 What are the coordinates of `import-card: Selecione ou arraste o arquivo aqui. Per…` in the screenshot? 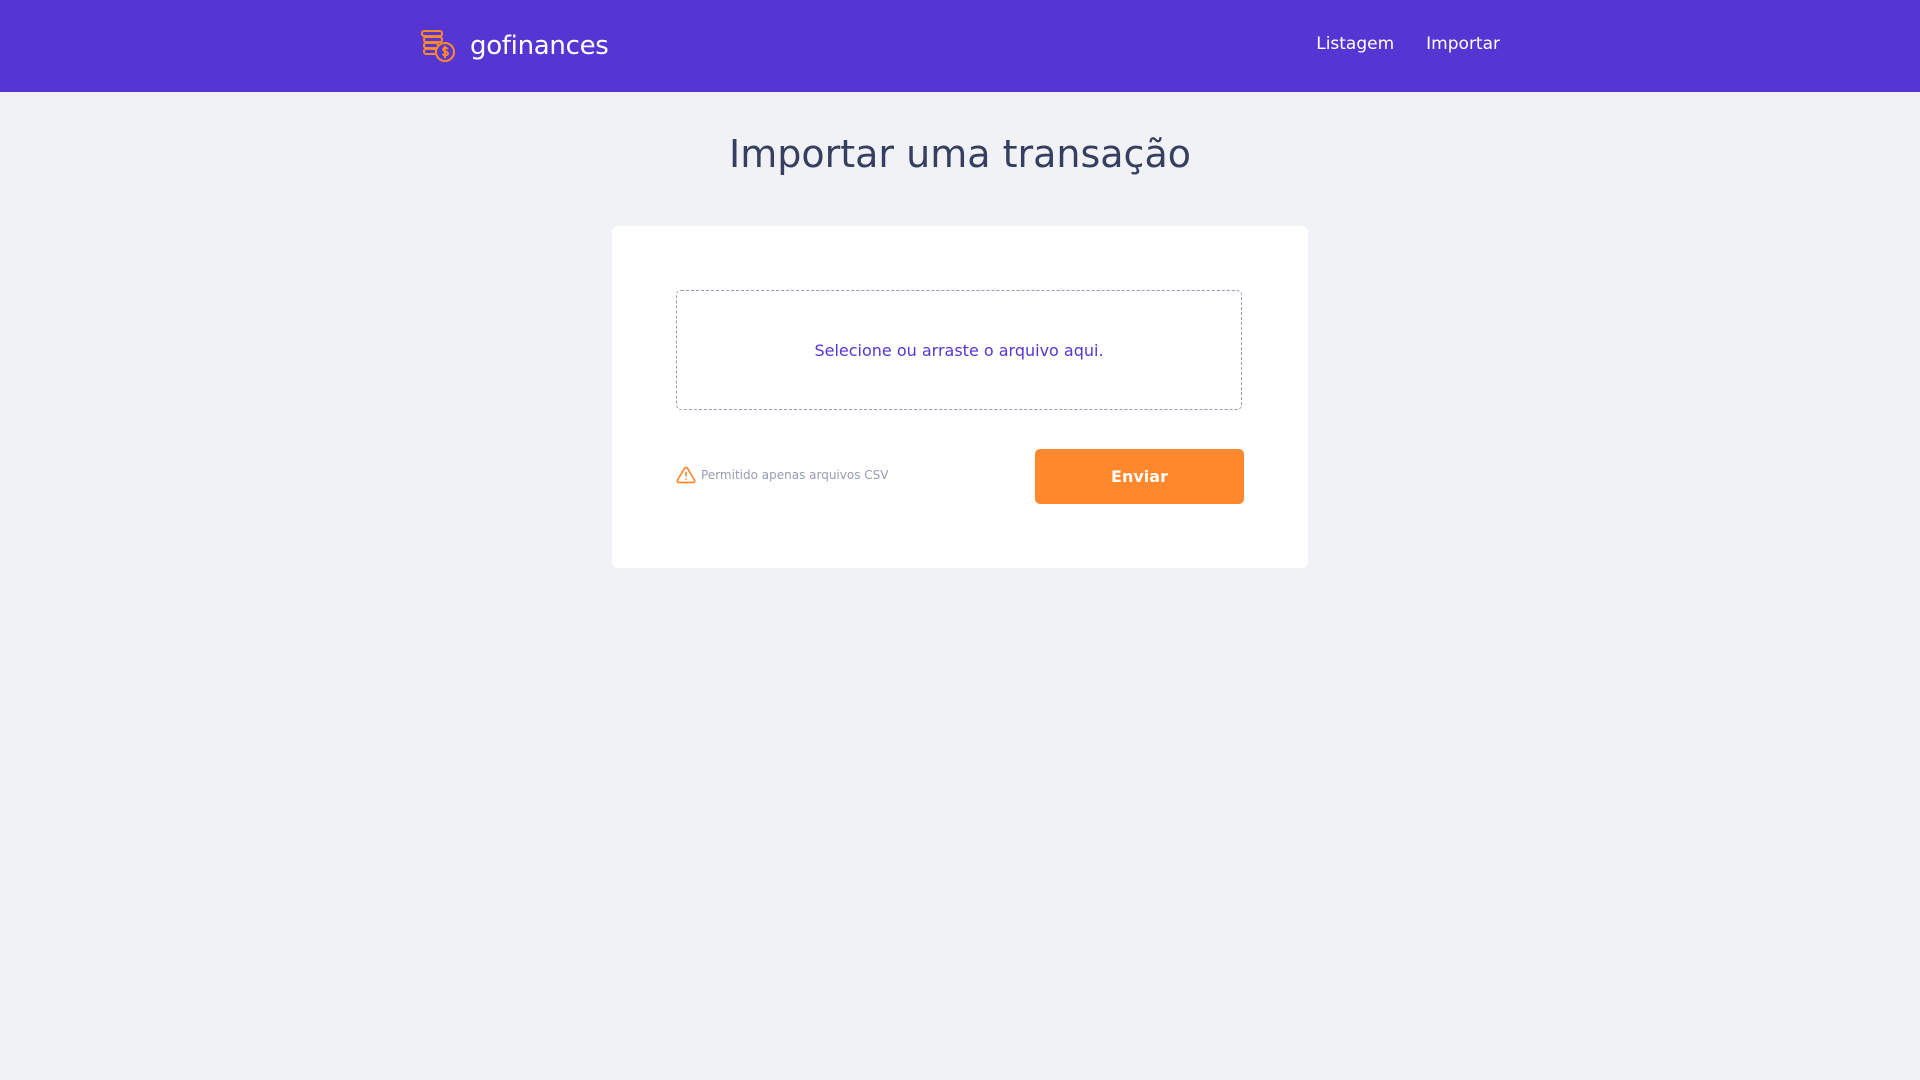 It's located at (960, 397).